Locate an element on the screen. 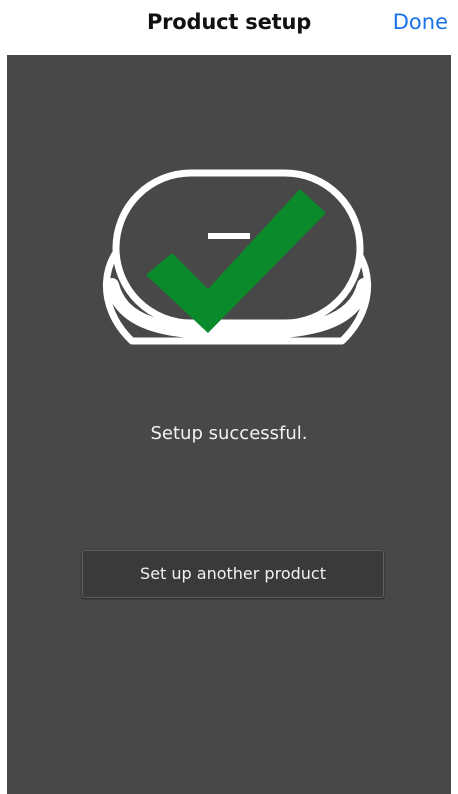 The image size is (458, 794). page-title: Product setup is located at coordinates (229, 22).